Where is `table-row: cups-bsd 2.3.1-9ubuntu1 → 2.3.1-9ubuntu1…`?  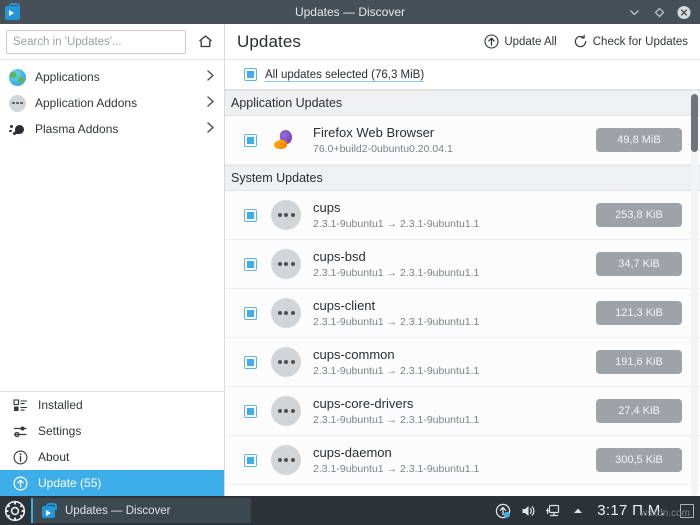
table-row: cups-bsd 2.3.1-9ubuntu1 → 2.3.1-9ubuntu1… is located at coordinates (462, 264).